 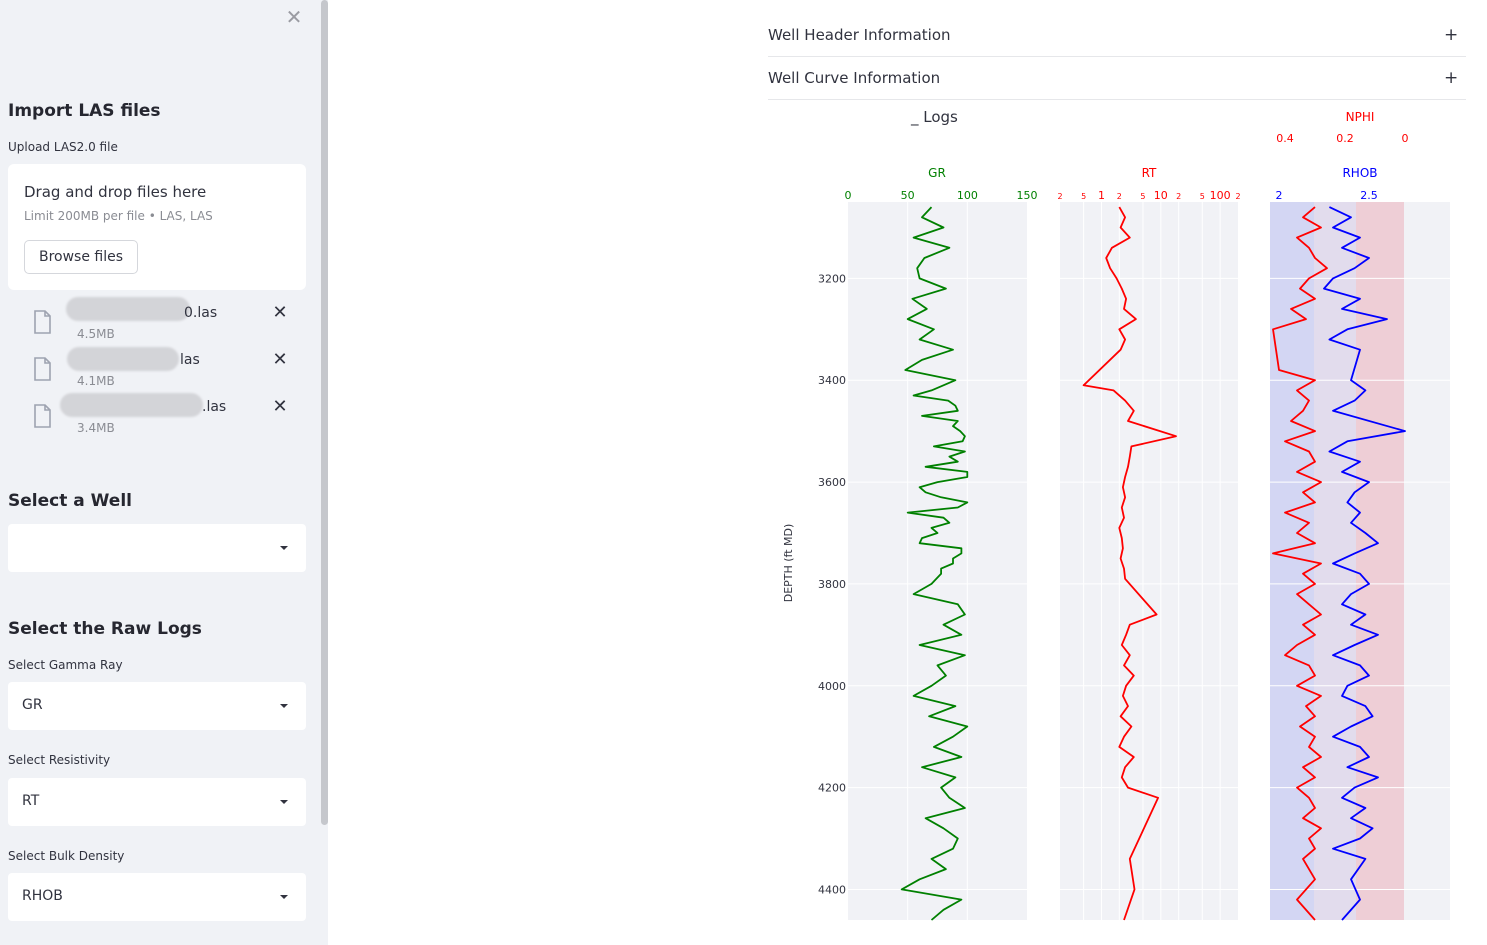 I want to click on rhob-tick-label: 2, so click(x=1279, y=195).